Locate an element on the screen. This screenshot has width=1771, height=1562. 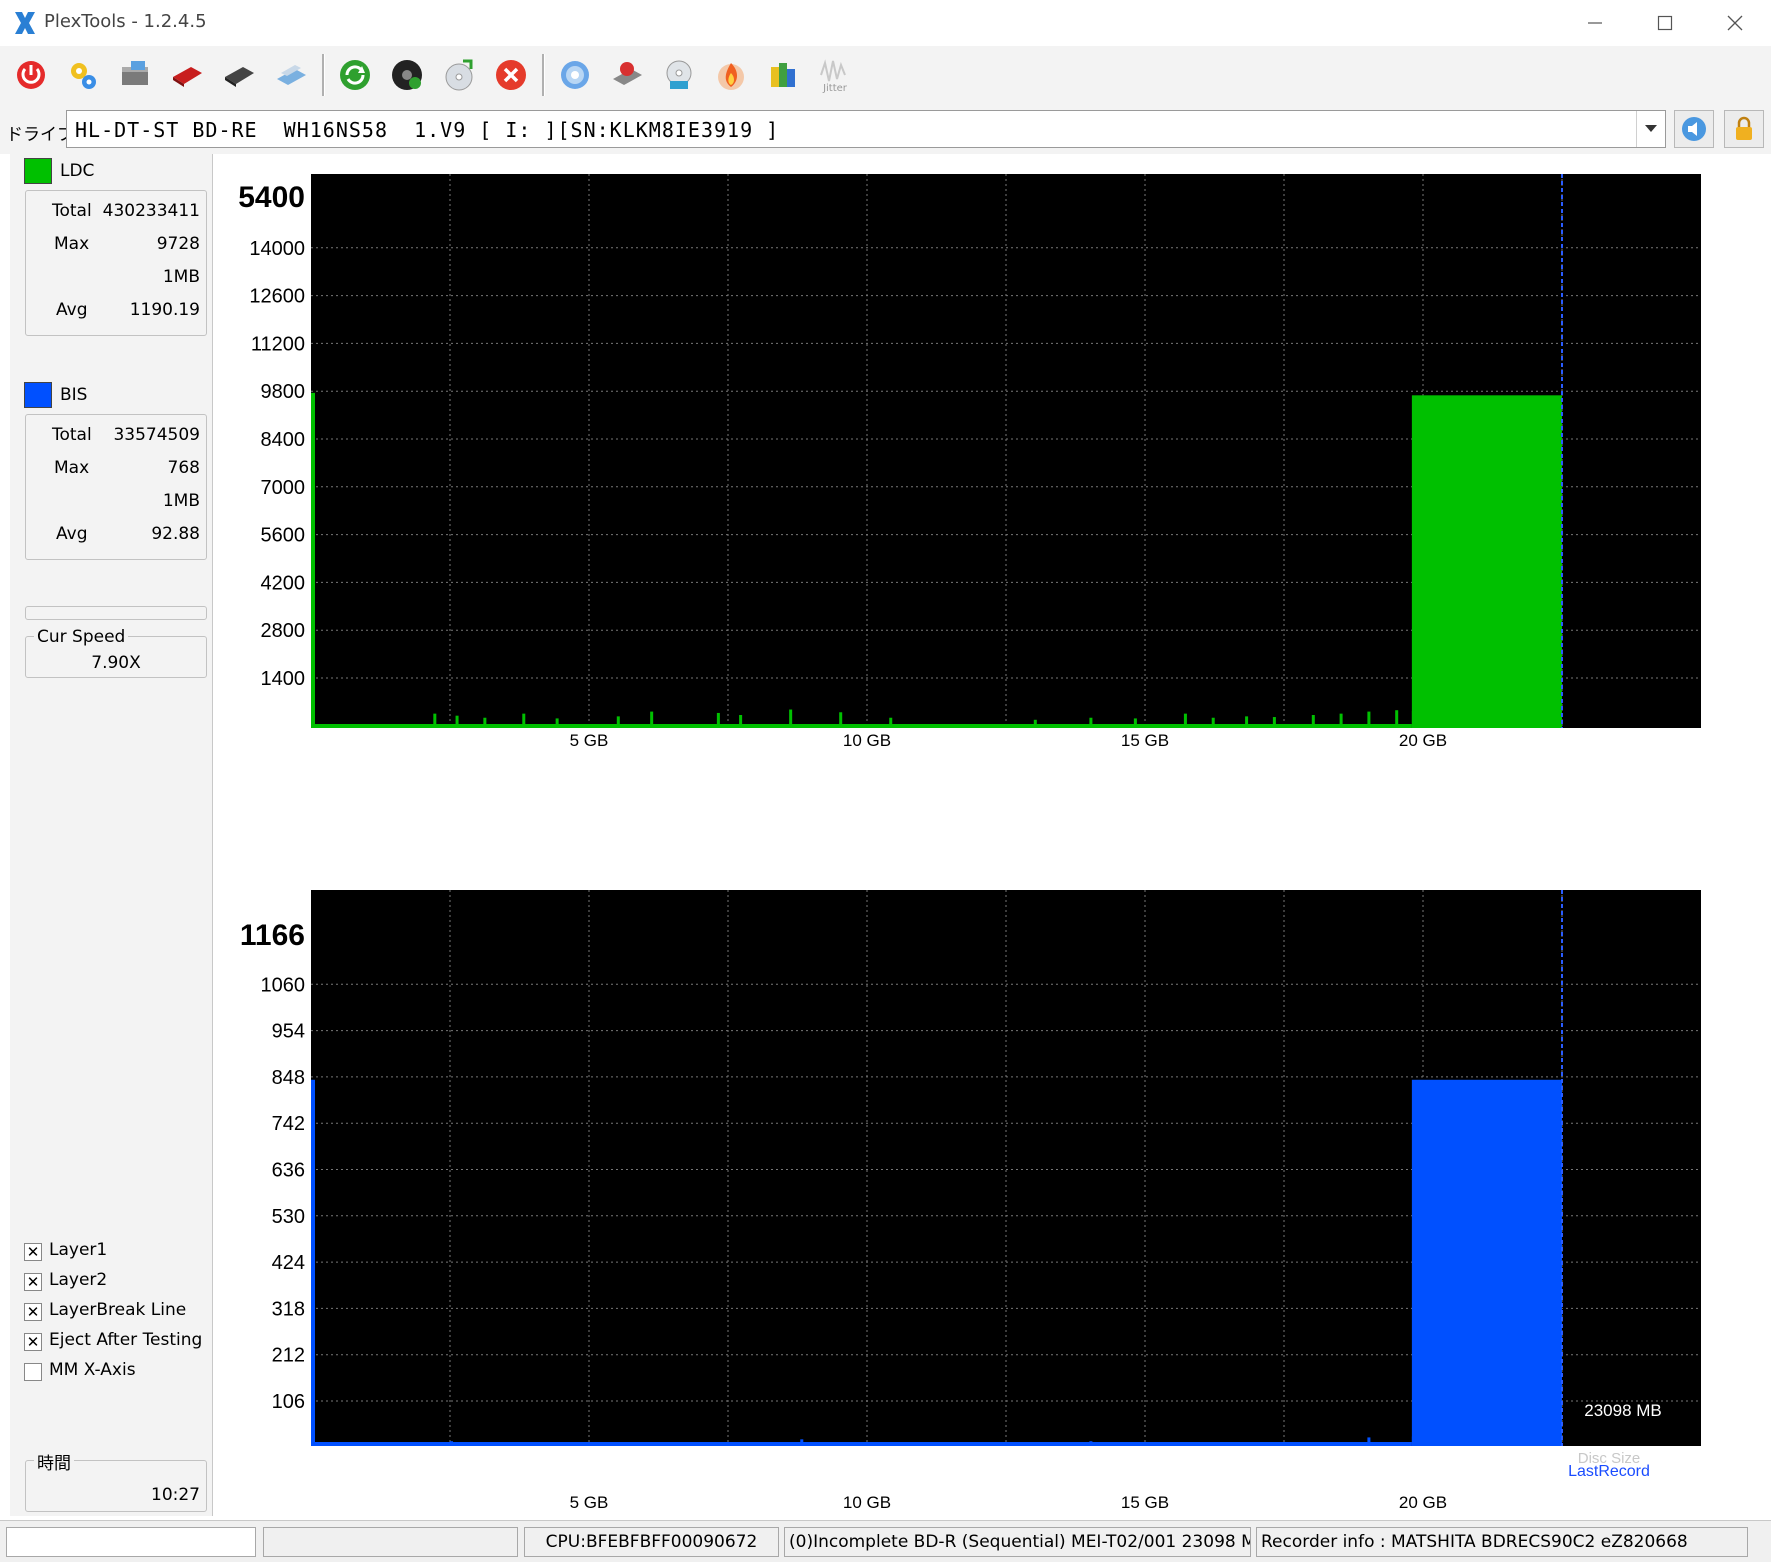
y-tick-label: 2800 is located at coordinates (283, 631).